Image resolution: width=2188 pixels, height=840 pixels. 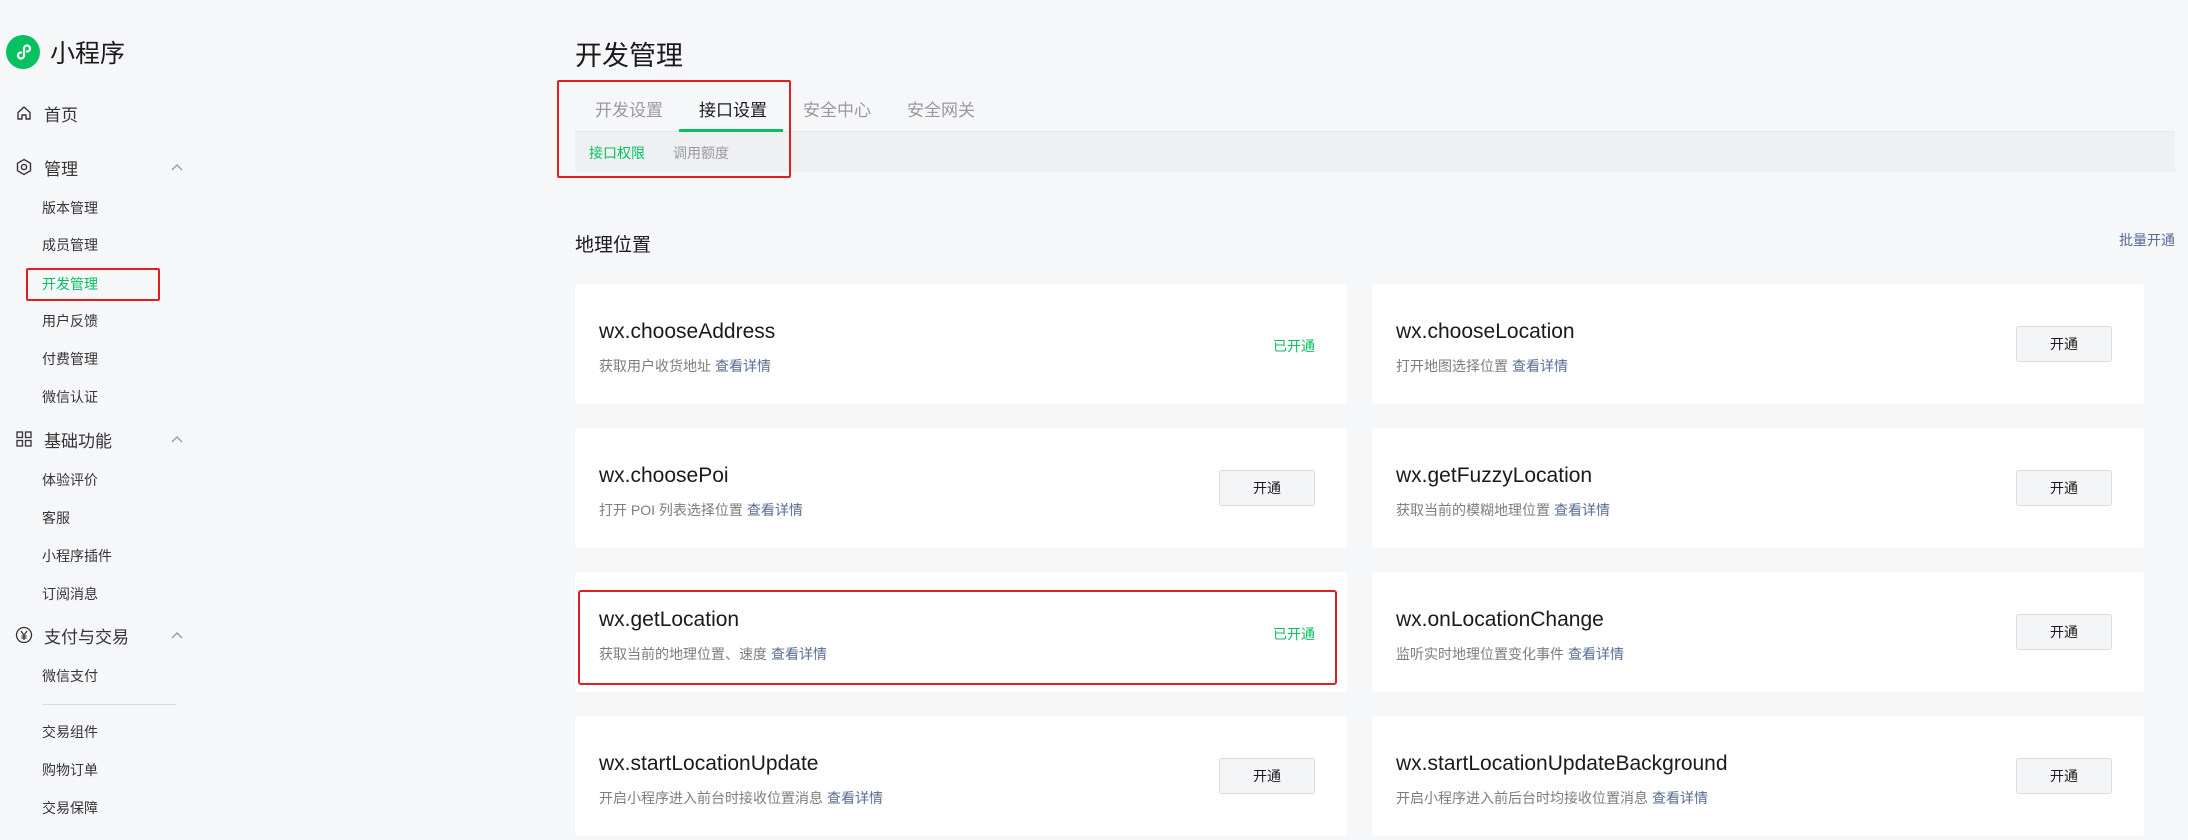 I want to click on sidebar-group-basic: 基础功能, so click(x=99, y=439).